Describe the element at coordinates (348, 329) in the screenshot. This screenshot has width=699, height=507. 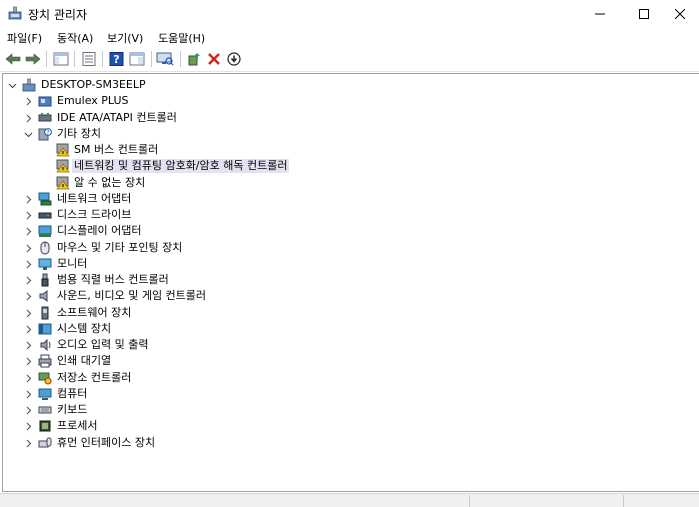
I see `tree-node: 시스템 장치` at that location.